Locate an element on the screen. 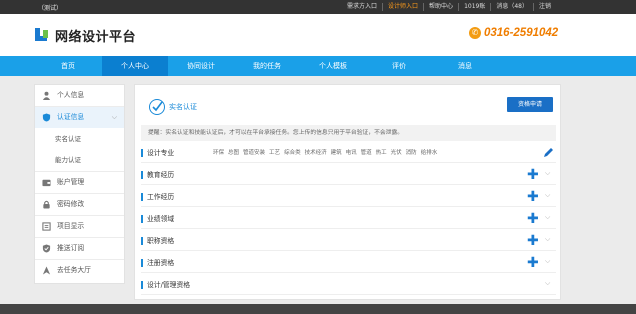 The height and width of the screenshot is (314, 636). specialty-tag: 管道安装 is located at coordinates (254, 153).